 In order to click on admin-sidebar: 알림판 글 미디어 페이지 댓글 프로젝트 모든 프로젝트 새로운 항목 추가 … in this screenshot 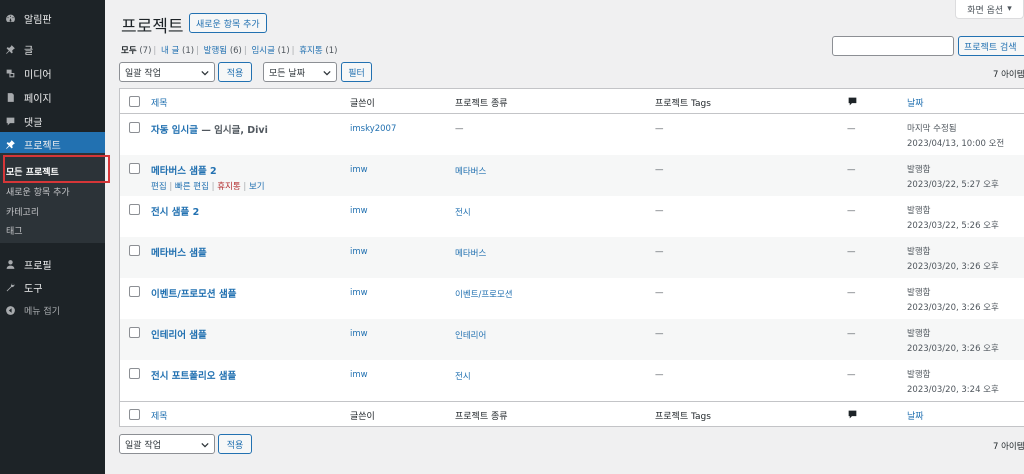, I will do `click(52, 237)`.